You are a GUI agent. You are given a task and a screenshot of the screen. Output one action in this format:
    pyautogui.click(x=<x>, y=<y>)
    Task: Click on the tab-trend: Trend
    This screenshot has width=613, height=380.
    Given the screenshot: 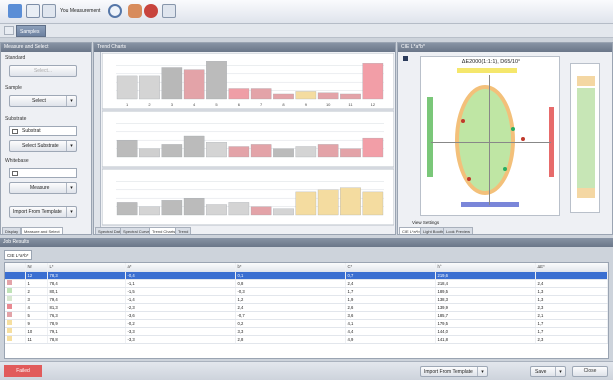 What is the action you would take?
    pyautogui.click(x=183, y=230)
    